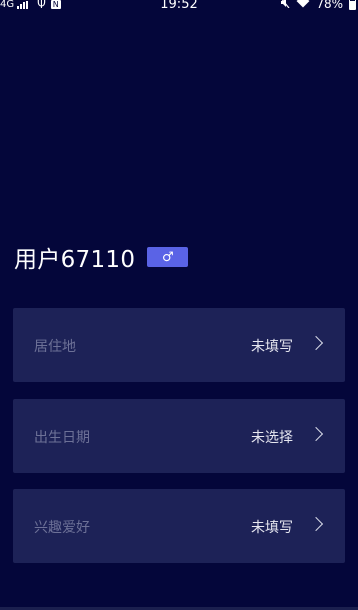 The image size is (358, 610). I want to click on residence-value: 未填写, so click(272, 347).